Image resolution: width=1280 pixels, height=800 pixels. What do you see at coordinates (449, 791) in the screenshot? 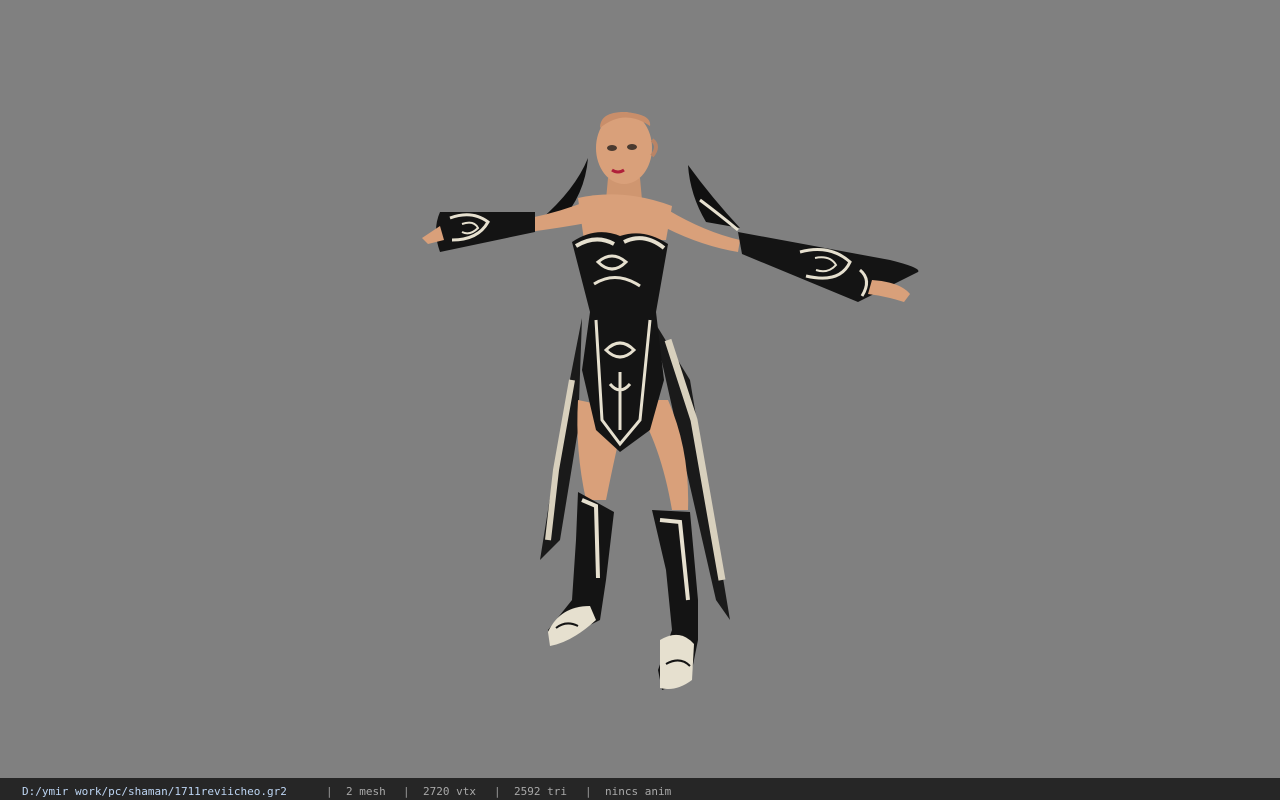
I see `vertex-count: 2720 vtx` at bounding box center [449, 791].